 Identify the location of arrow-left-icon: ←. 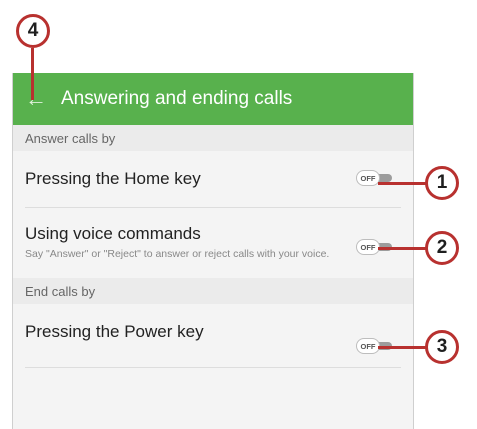
(36, 98).